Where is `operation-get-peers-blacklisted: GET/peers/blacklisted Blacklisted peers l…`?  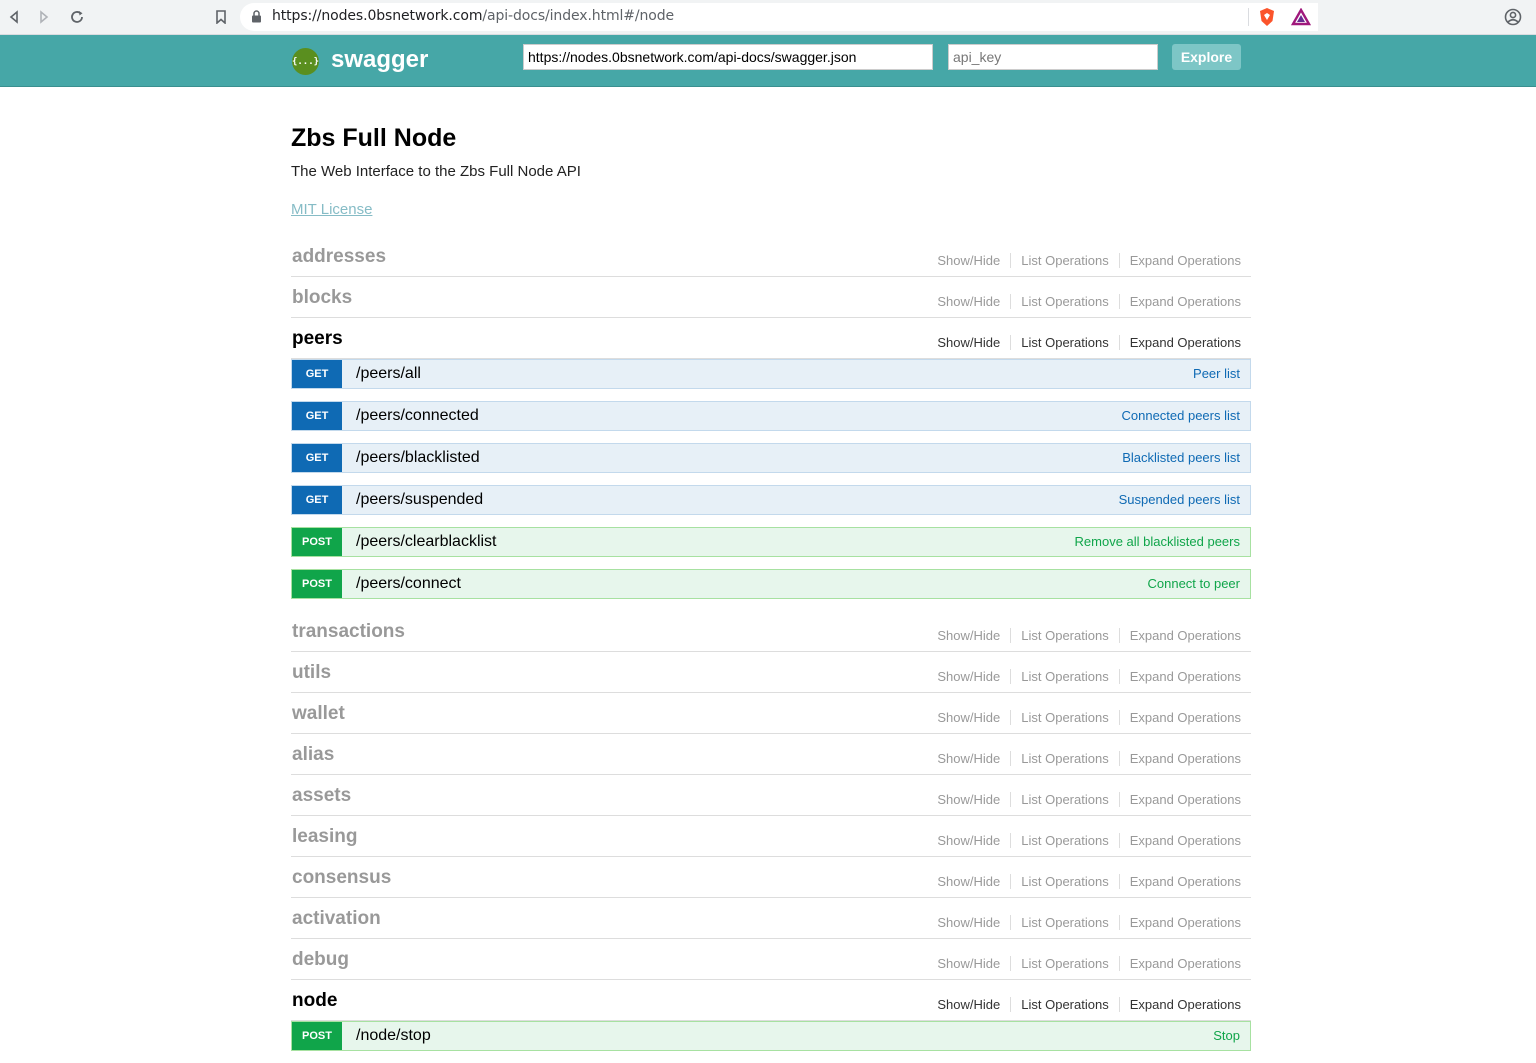
operation-get-peers-blacklisted: GET/peers/blacklisted Blacklisted peers l… is located at coordinates (771, 458).